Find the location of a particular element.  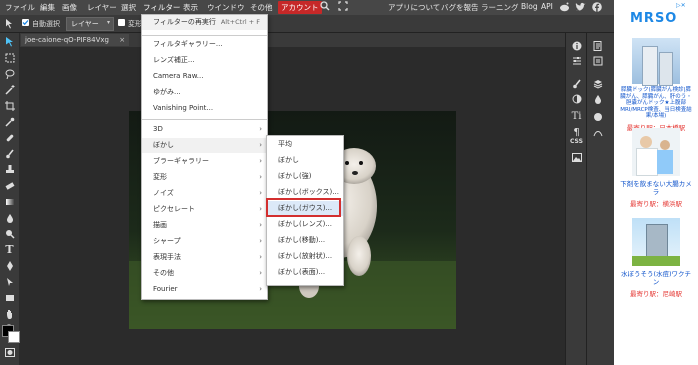

adjustment-icon is located at coordinates (576, 98).